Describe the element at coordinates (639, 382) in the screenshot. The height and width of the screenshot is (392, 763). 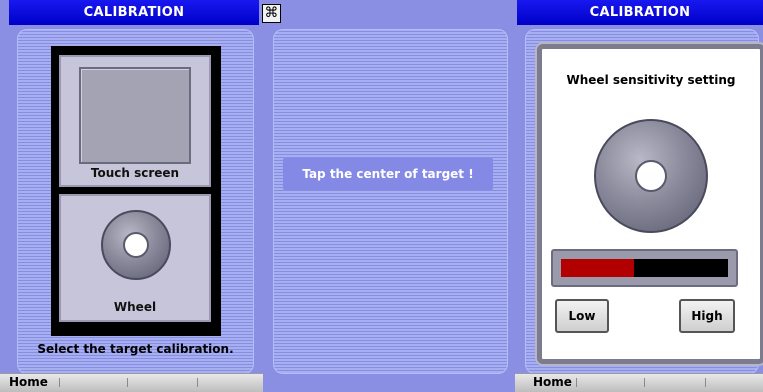
I see `right-bottom-bar: Home` at that location.